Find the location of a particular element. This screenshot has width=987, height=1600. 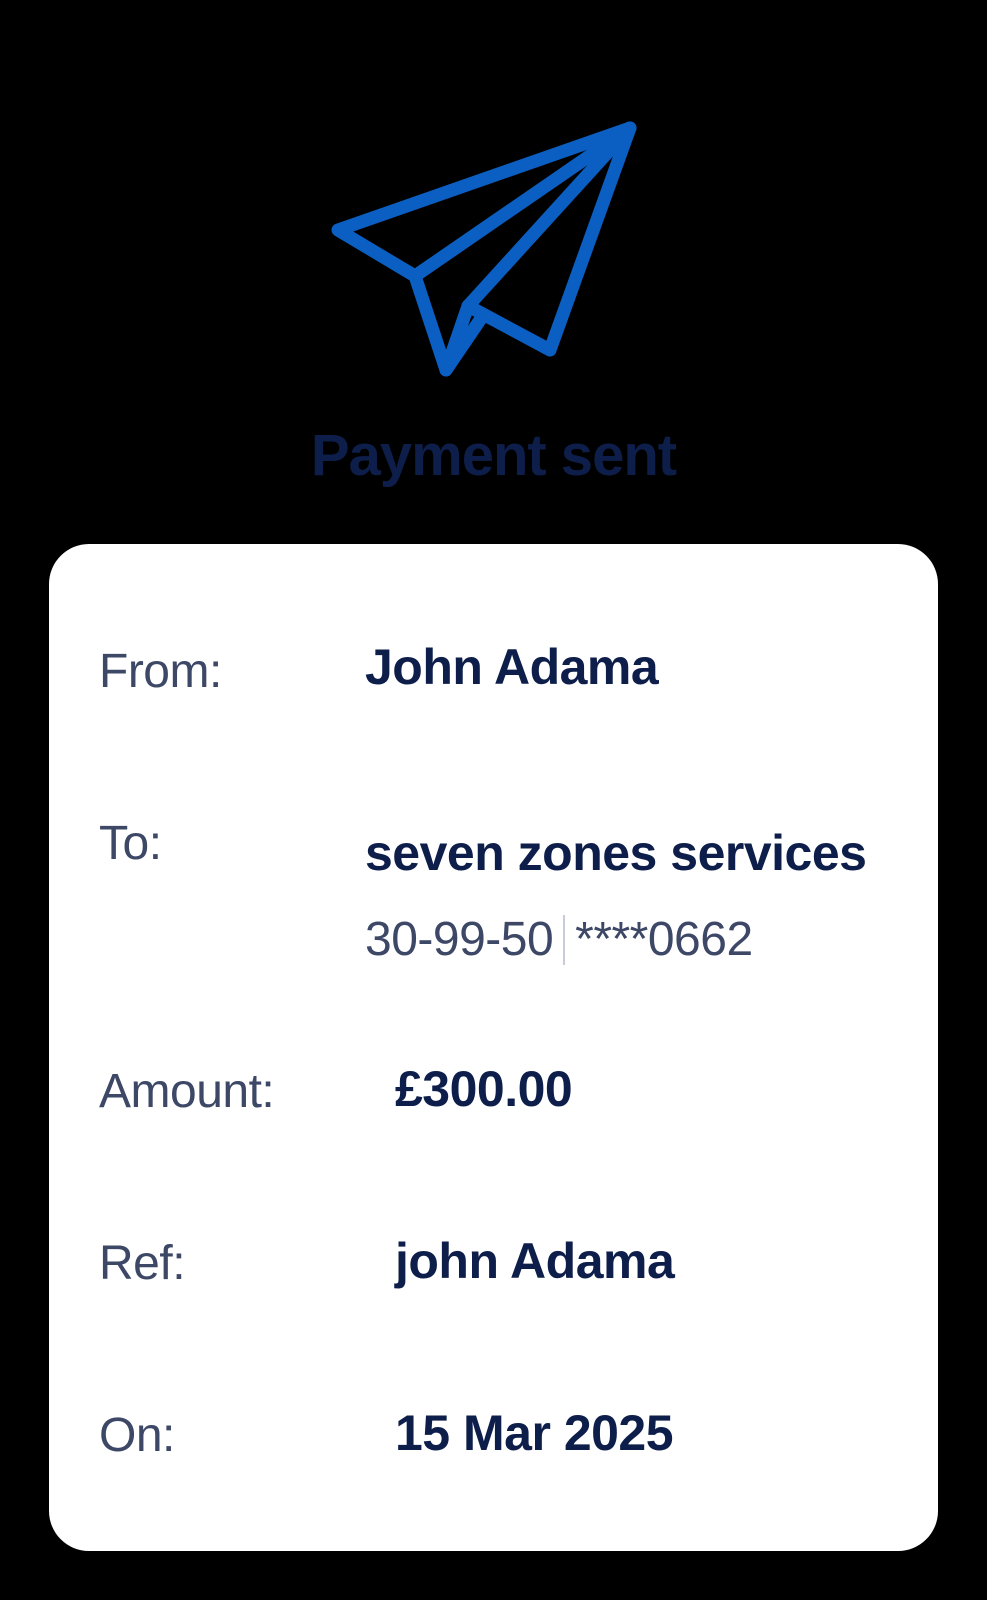

from-label: From: is located at coordinates (160, 671).